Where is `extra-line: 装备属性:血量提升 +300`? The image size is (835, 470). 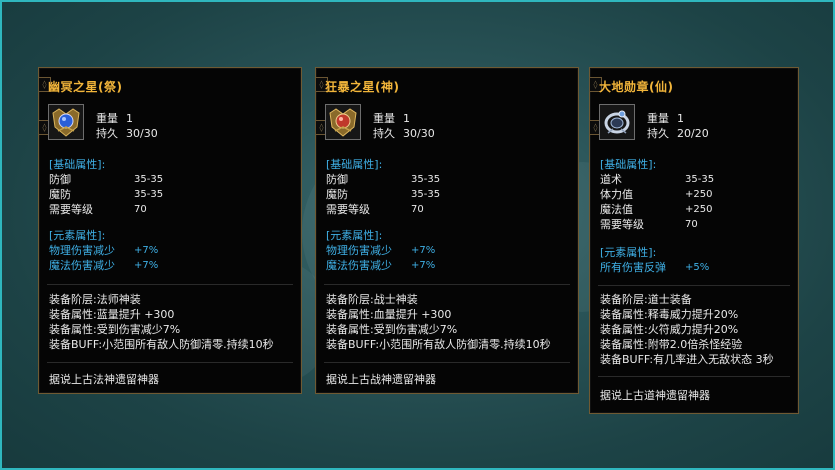 extra-line: 装备属性:血量提升 +300 is located at coordinates (389, 314).